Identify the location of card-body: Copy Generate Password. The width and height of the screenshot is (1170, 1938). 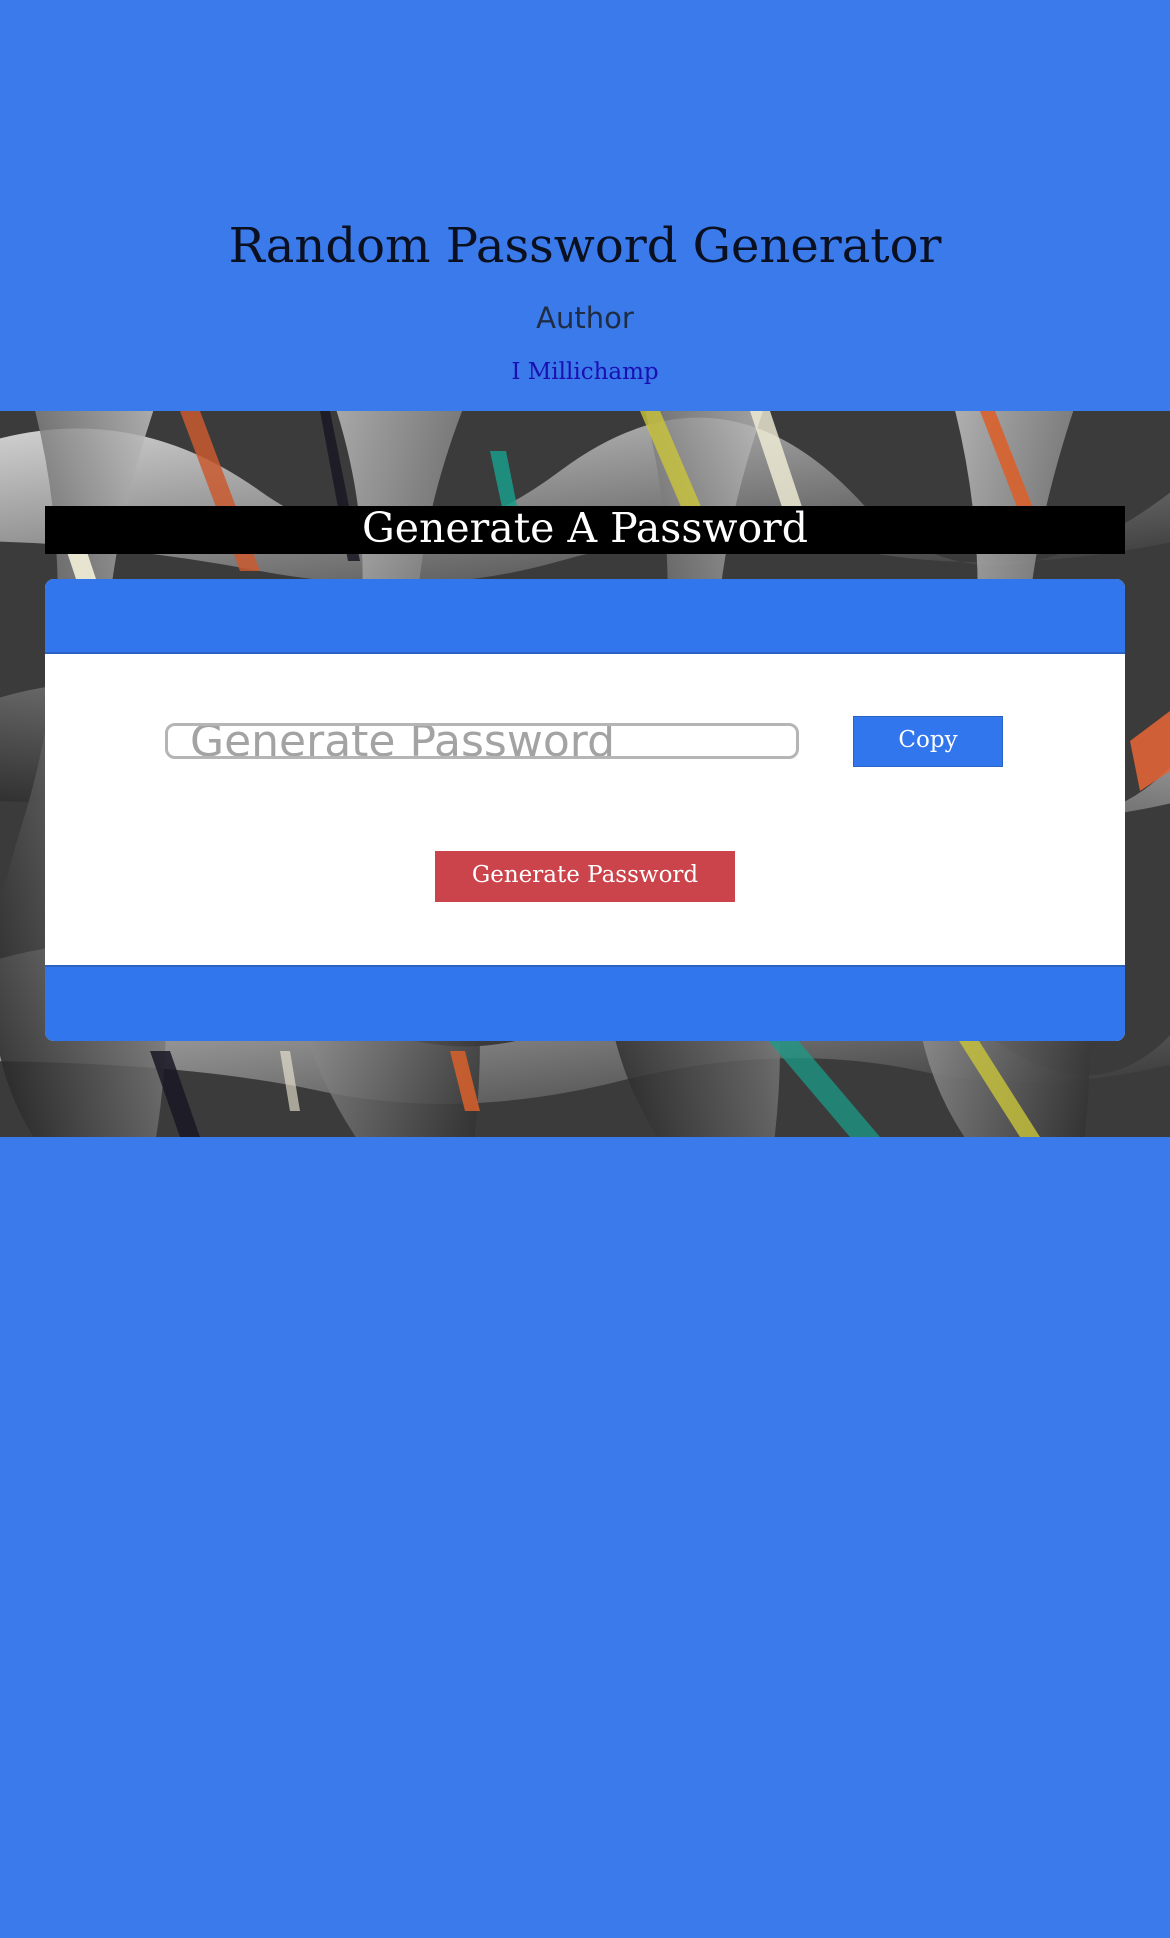
(585, 809).